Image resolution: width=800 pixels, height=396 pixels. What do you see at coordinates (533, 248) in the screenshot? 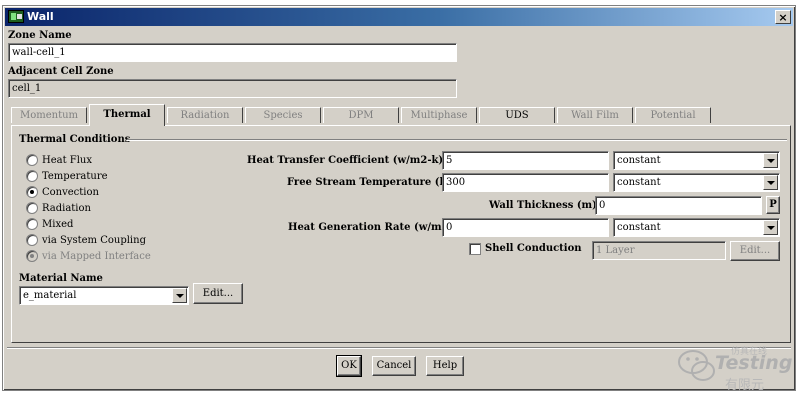
I see `shell-conduction-label: Shell Conduction` at bounding box center [533, 248].